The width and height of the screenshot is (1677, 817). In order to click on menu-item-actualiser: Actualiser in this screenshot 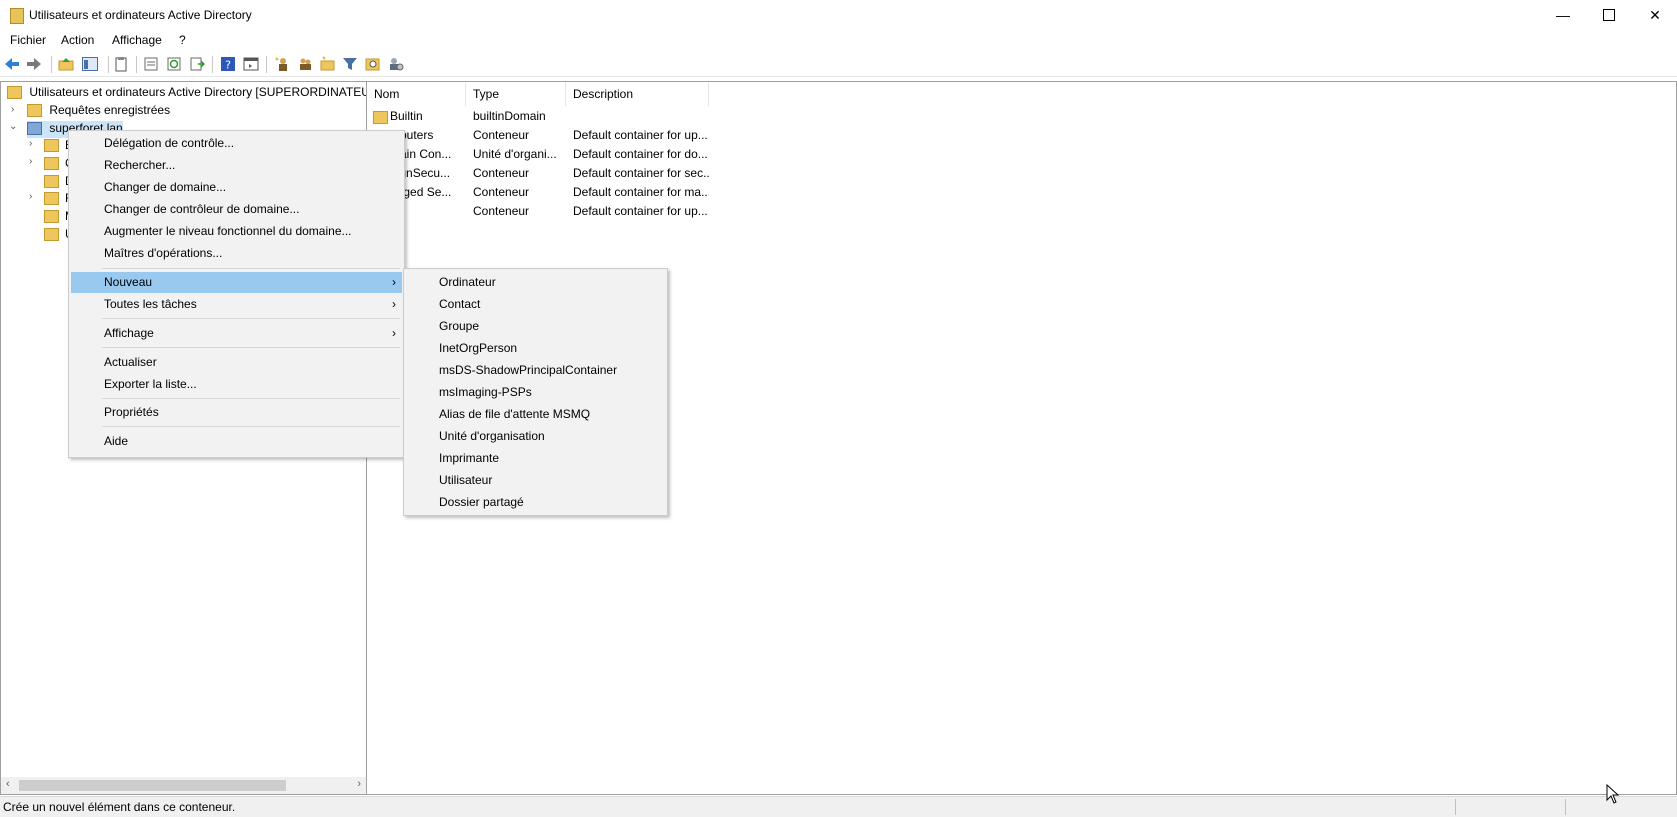, I will do `click(236, 362)`.